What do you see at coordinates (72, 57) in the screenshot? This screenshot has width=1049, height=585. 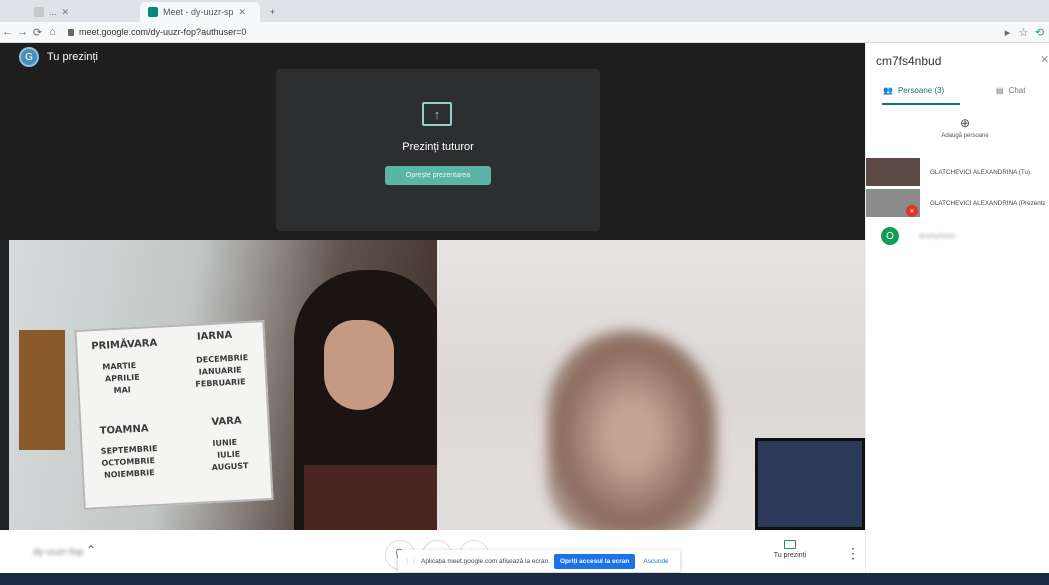 I see `presenter-label: Tu prezinți` at bounding box center [72, 57].